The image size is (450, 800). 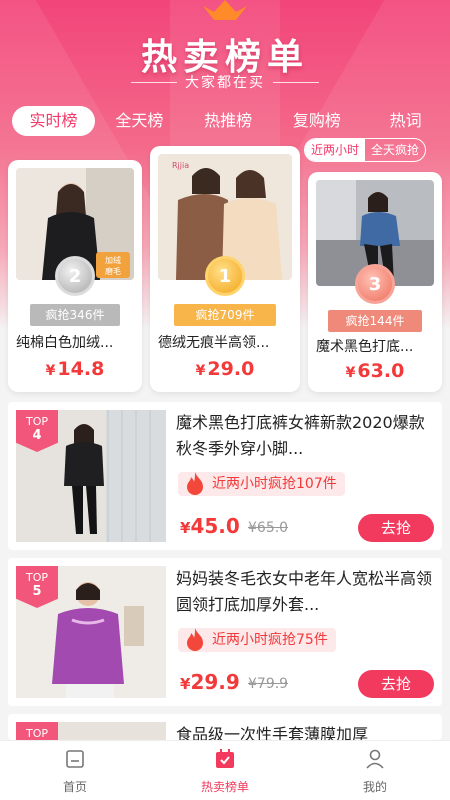 I want to click on user-icon, so click(x=375, y=759).